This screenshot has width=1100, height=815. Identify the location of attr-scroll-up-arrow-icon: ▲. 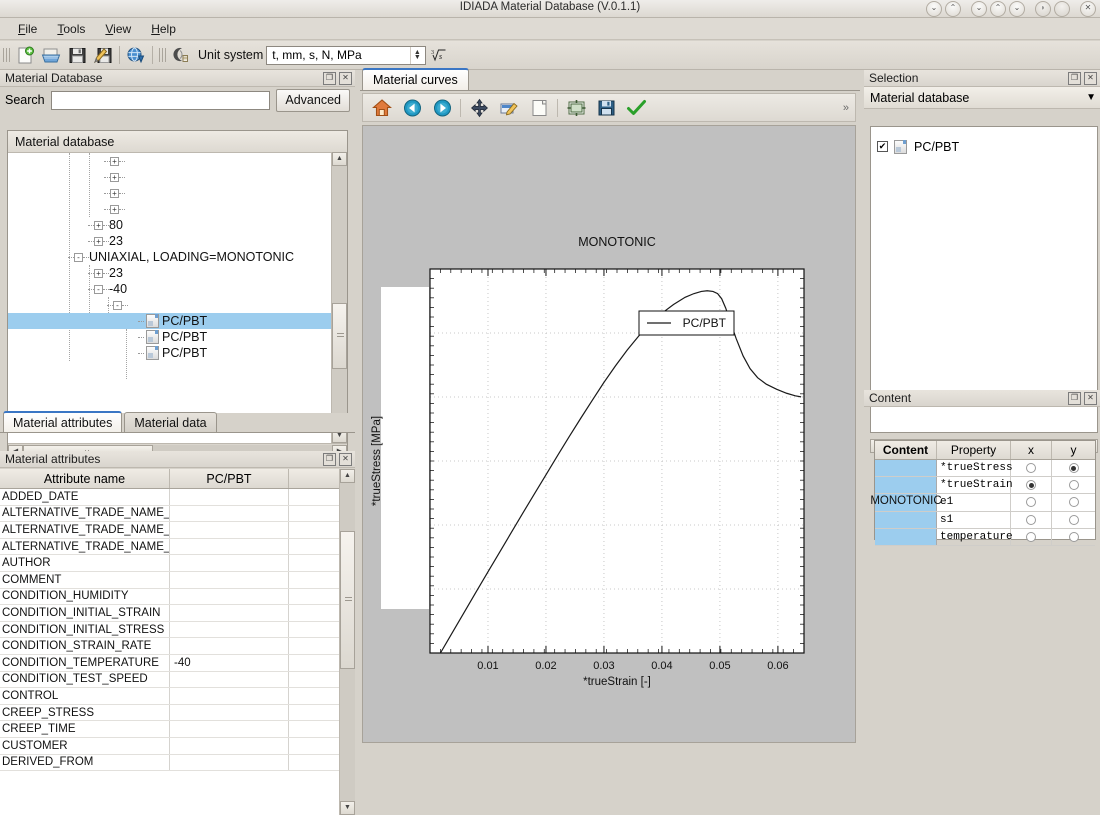
(347, 476).